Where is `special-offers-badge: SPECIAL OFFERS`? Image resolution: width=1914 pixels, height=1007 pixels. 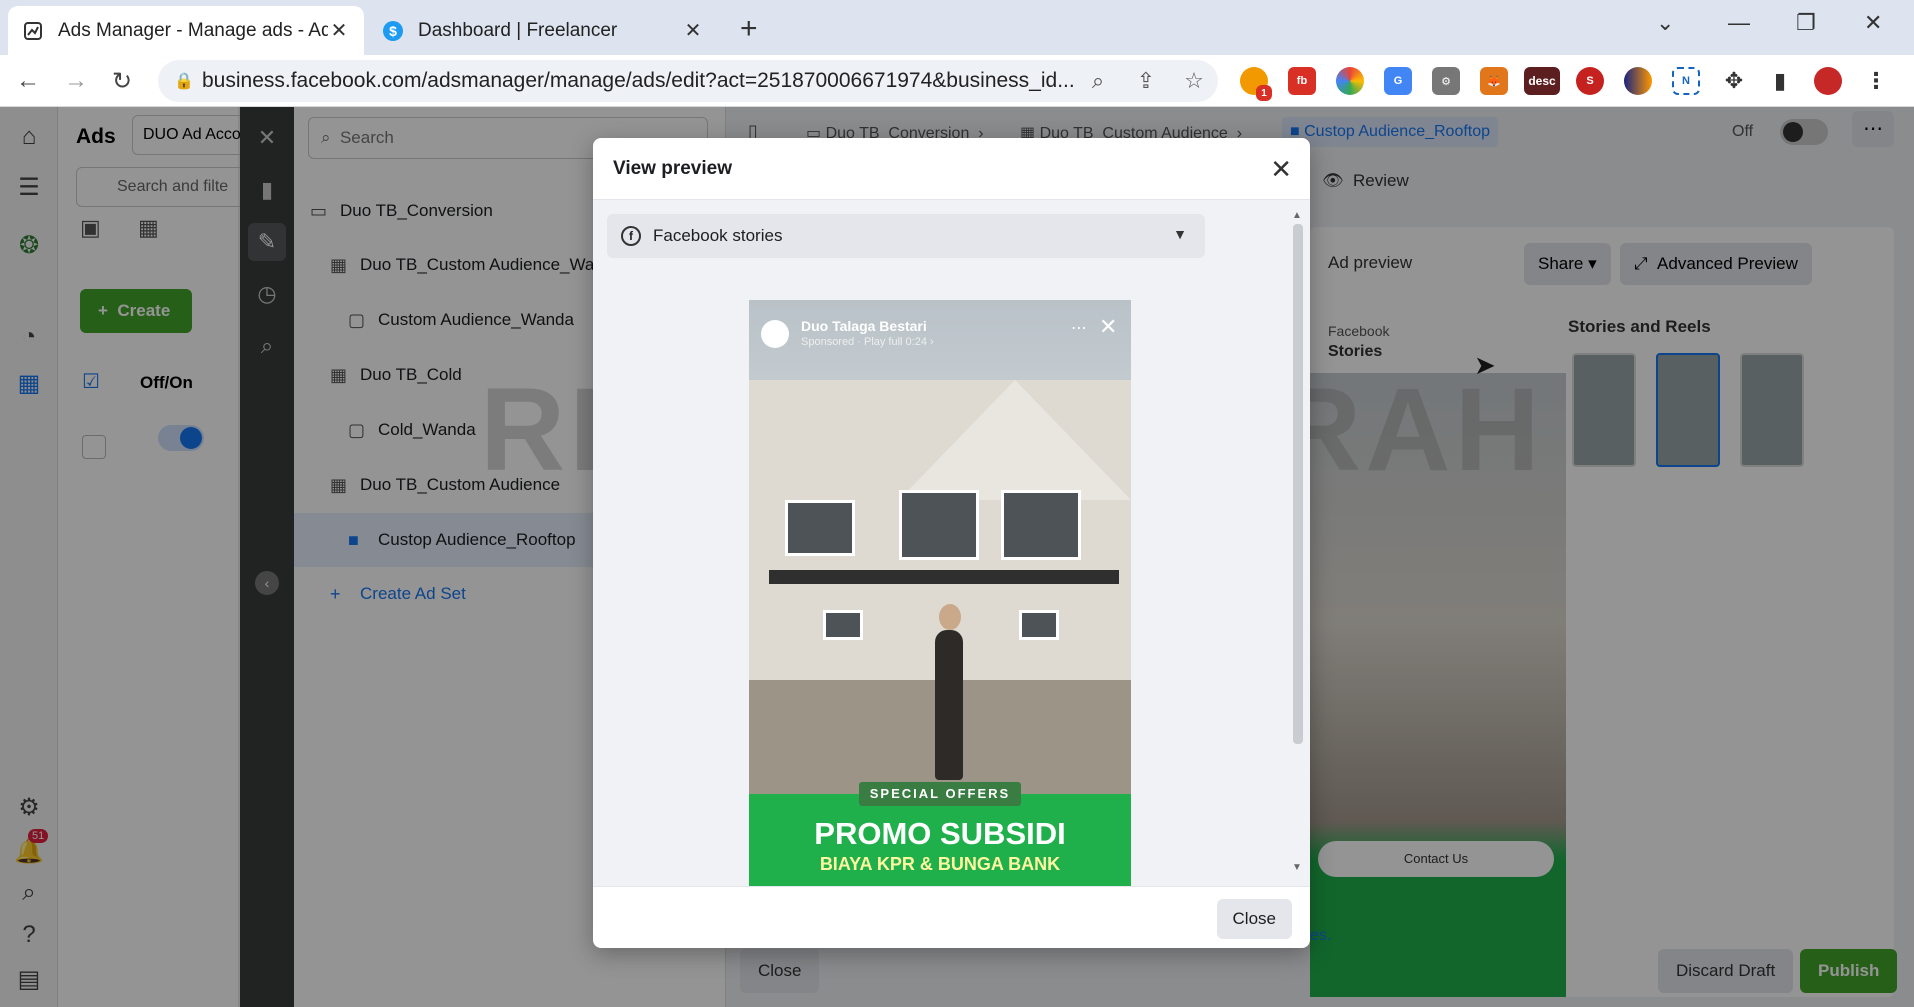
special-offers-badge: SPECIAL OFFERS is located at coordinates (940, 794).